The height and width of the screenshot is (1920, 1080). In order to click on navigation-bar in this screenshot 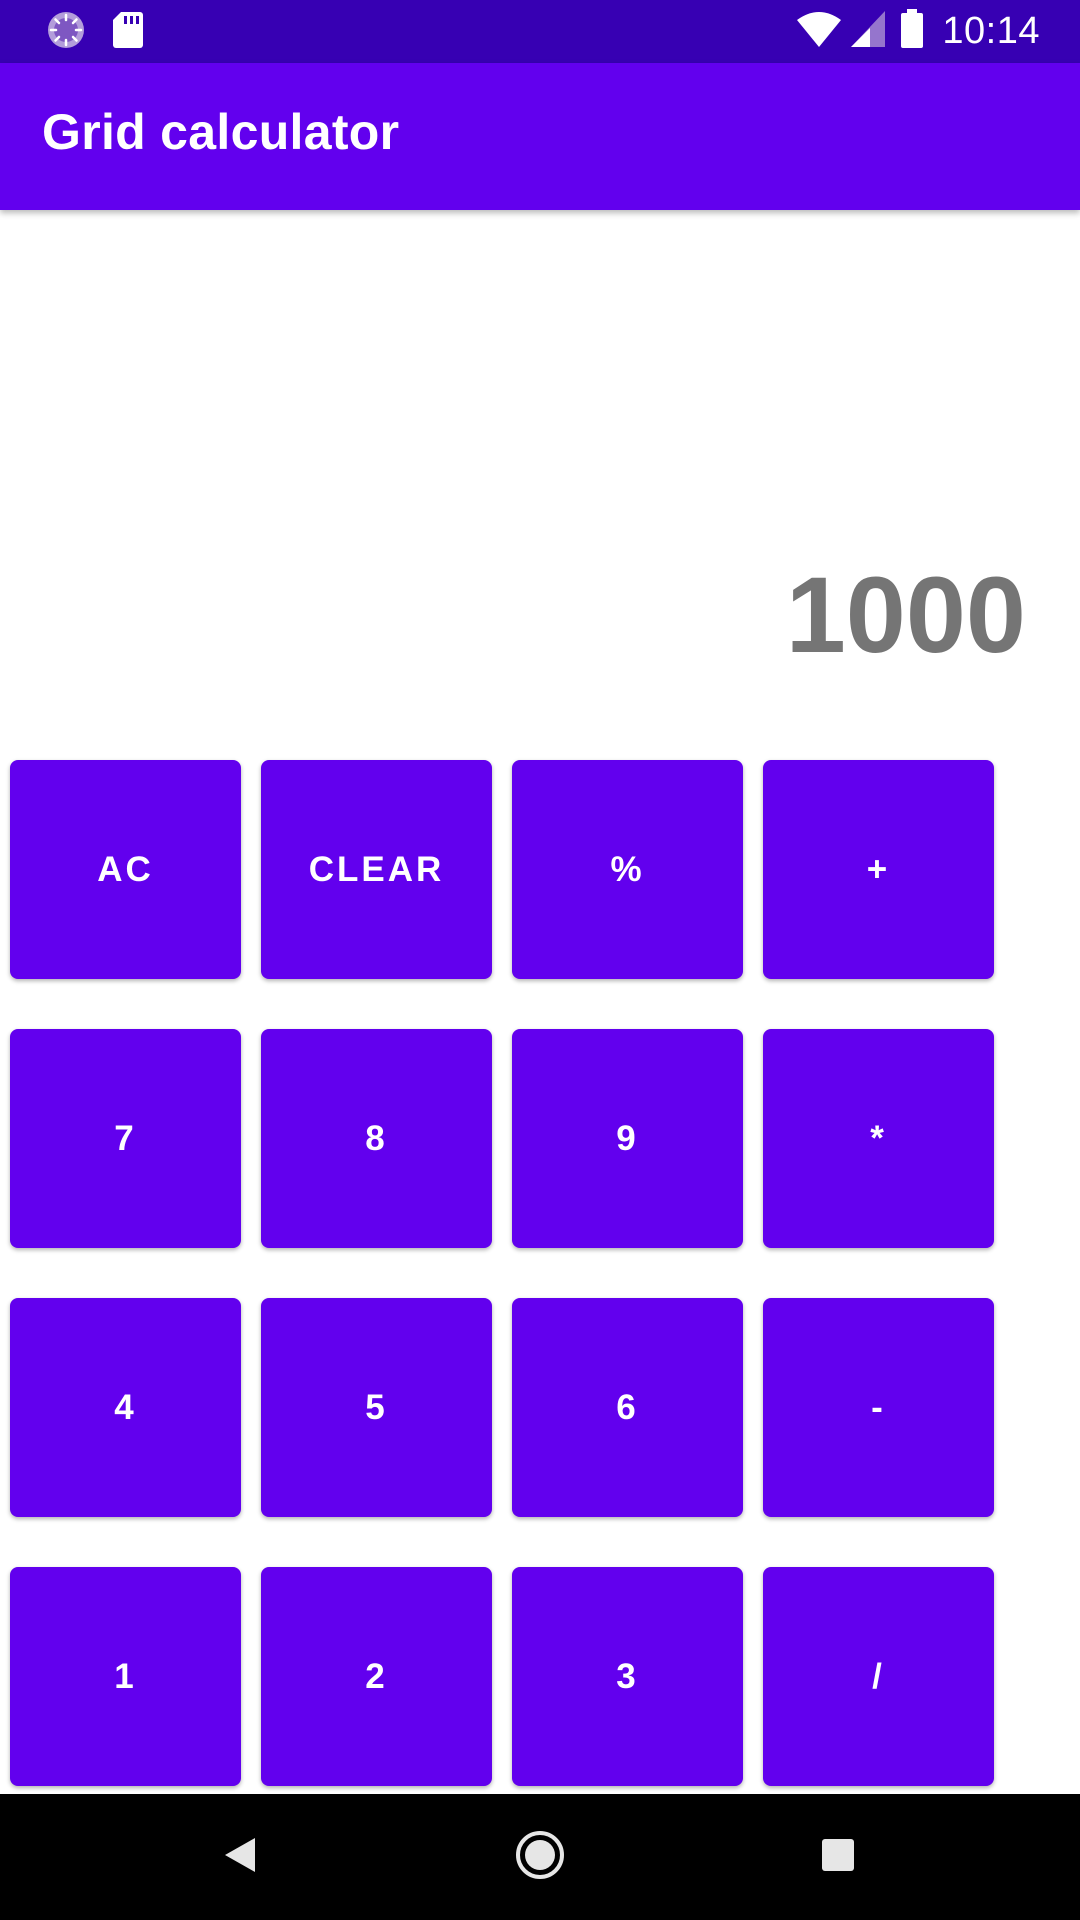, I will do `click(540, 1857)`.